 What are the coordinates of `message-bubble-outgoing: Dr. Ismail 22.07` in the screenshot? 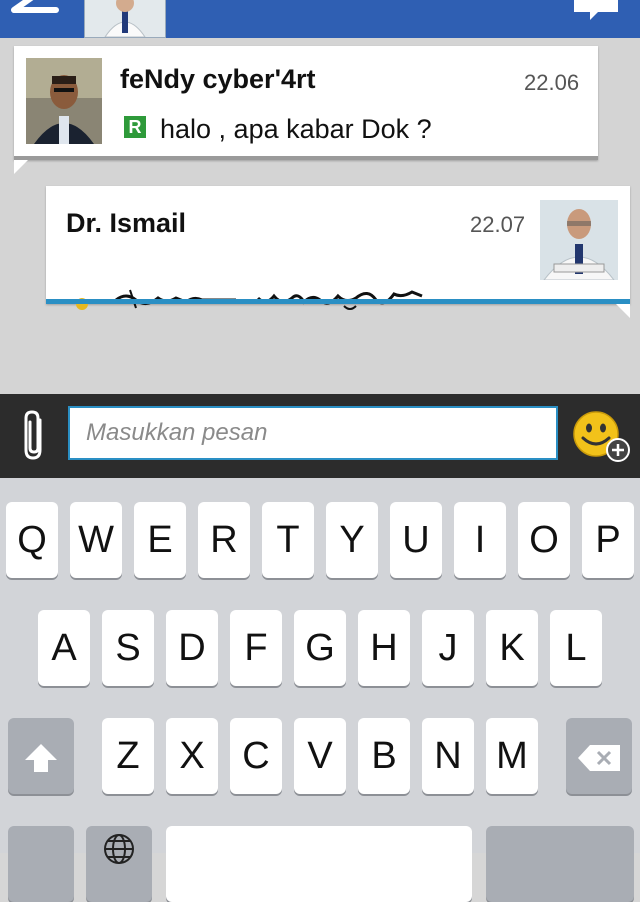 It's located at (338, 248).